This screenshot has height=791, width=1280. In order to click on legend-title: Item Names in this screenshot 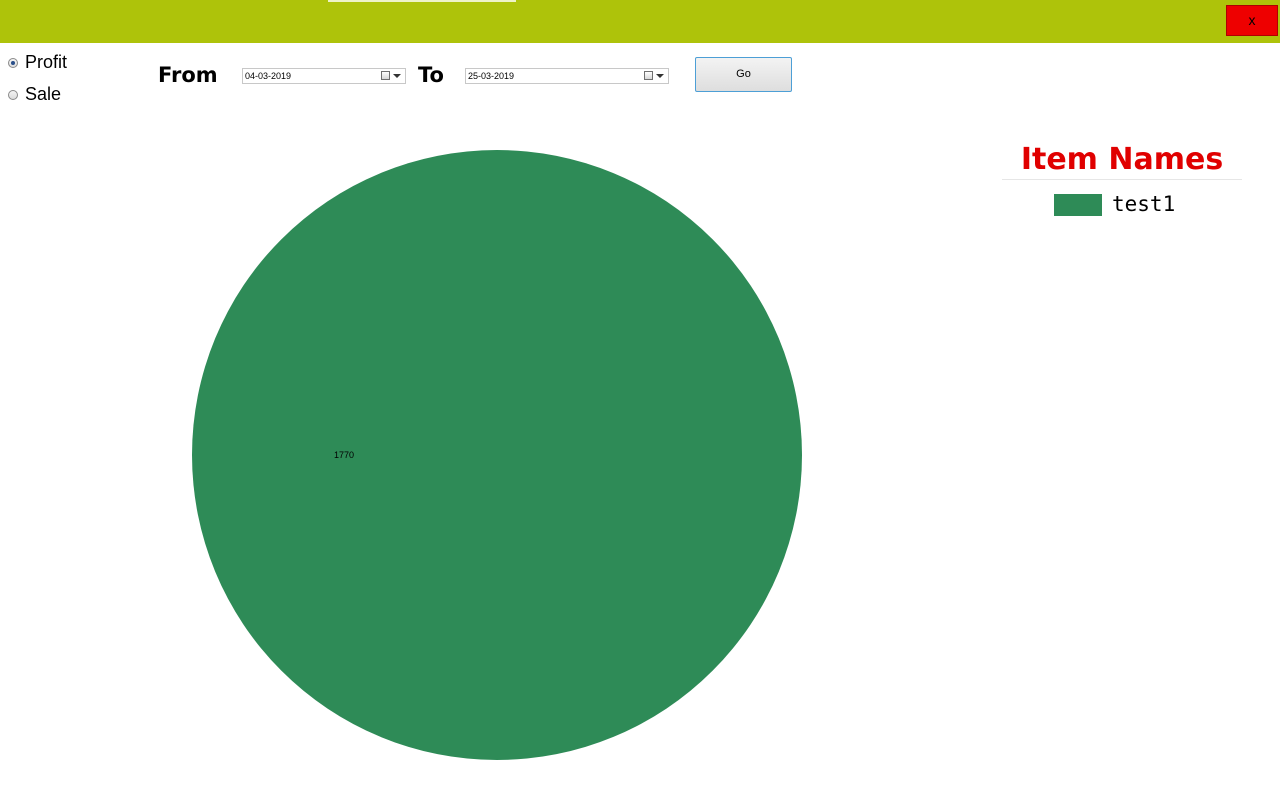, I will do `click(1122, 159)`.